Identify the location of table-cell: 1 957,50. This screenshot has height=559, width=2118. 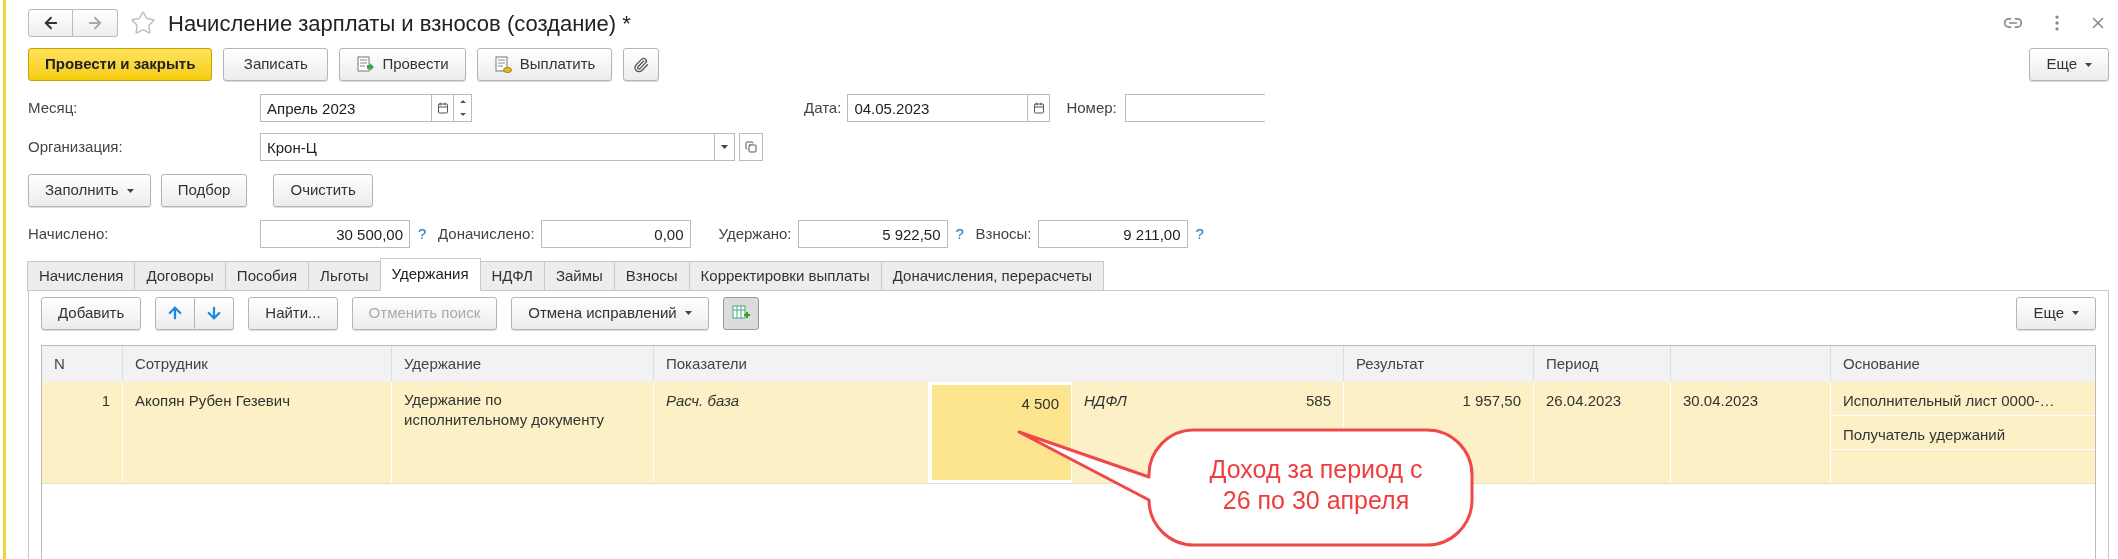
(1491, 400).